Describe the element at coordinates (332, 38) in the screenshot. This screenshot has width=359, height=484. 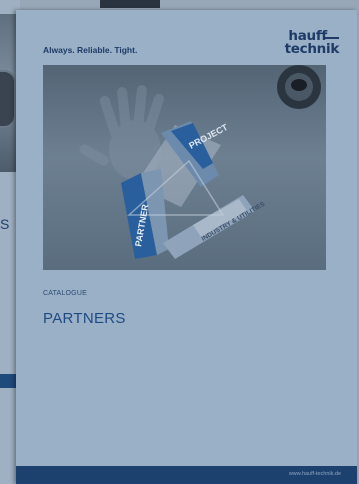
I see `logo-dash` at that location.